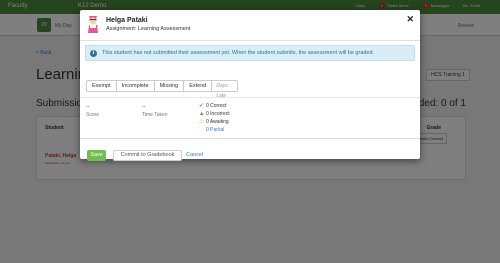  Describe the element at coordinates (93, 24) in the screenshot. I see `student-avatar` at that location.